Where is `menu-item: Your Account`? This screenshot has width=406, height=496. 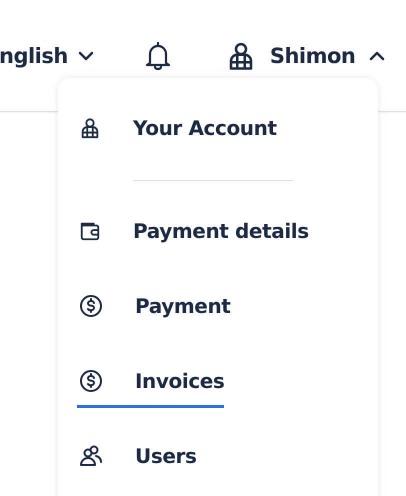
menu-item: Your Account is located at coordinates (177, 131).